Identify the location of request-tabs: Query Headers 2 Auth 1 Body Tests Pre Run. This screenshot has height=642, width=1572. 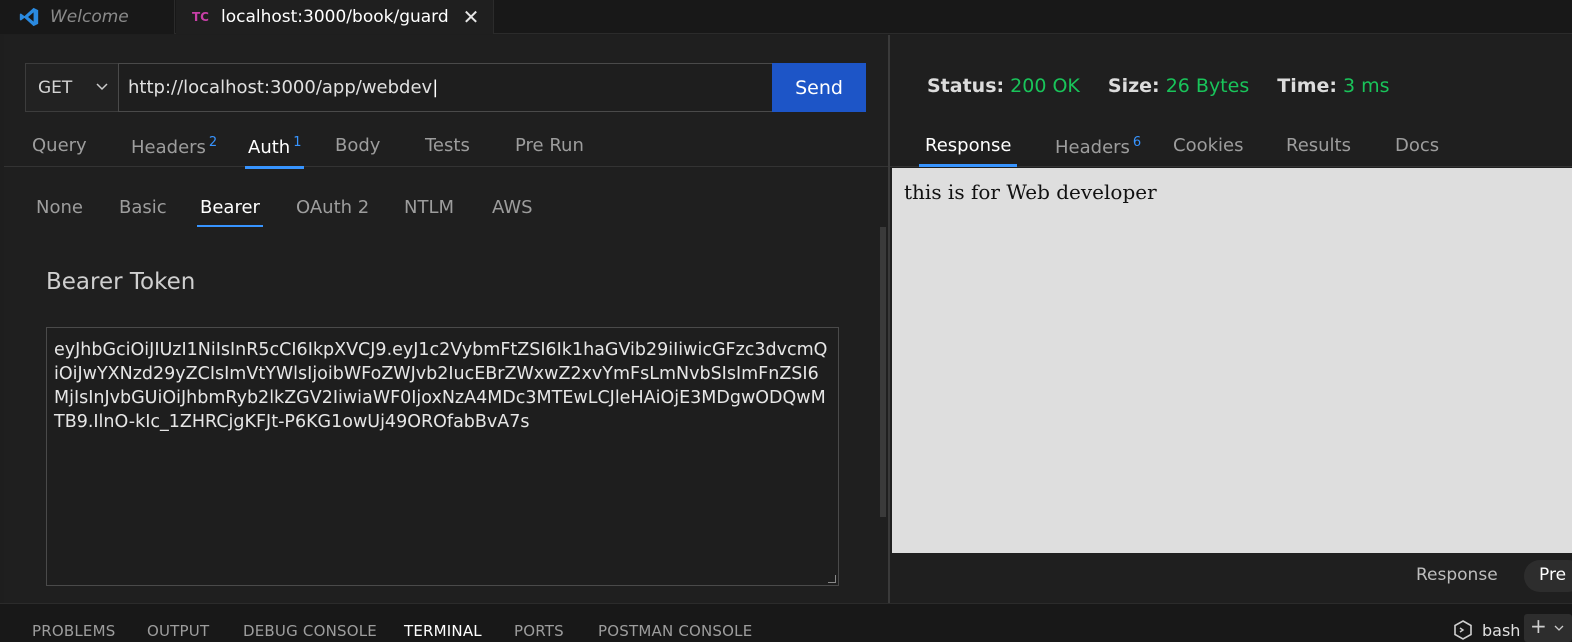
(446, 148).